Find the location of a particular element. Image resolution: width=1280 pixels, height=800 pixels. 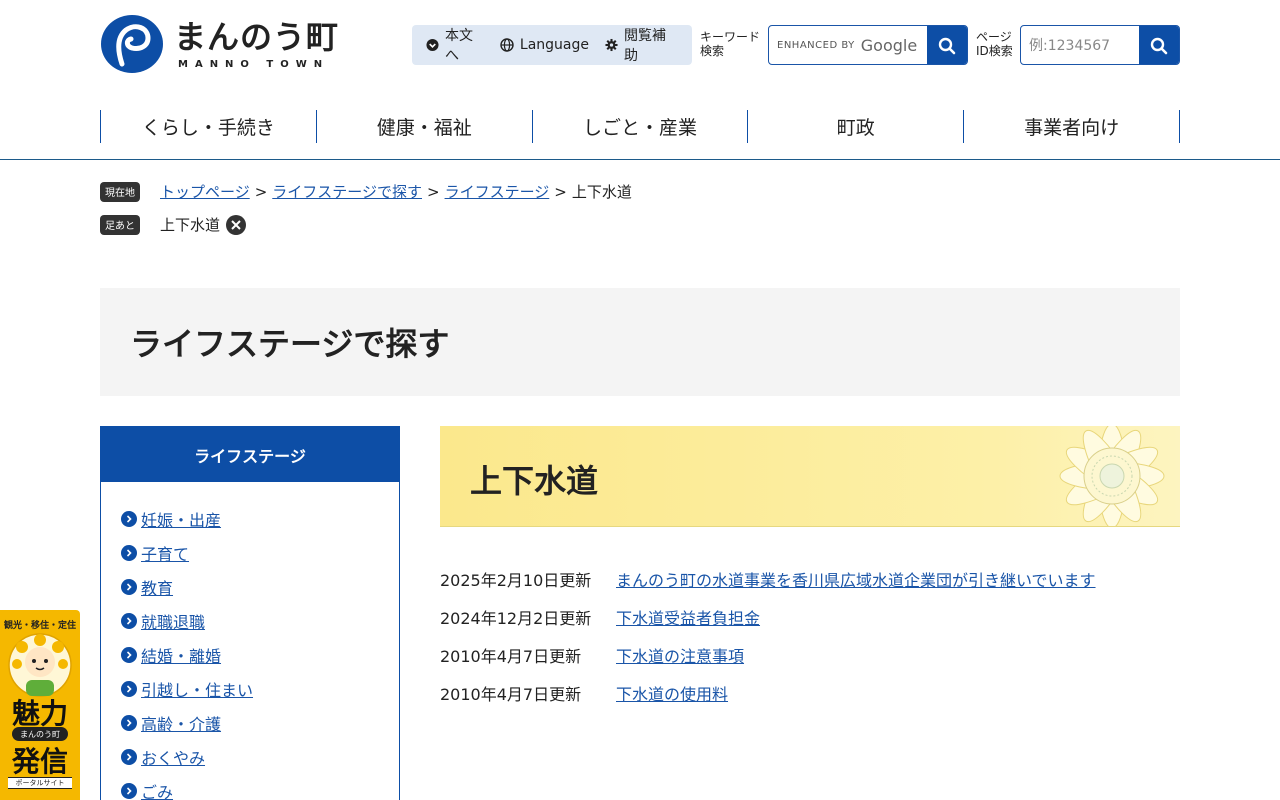

page-title: ライフステージで探す is located at coordinates (290, 344).